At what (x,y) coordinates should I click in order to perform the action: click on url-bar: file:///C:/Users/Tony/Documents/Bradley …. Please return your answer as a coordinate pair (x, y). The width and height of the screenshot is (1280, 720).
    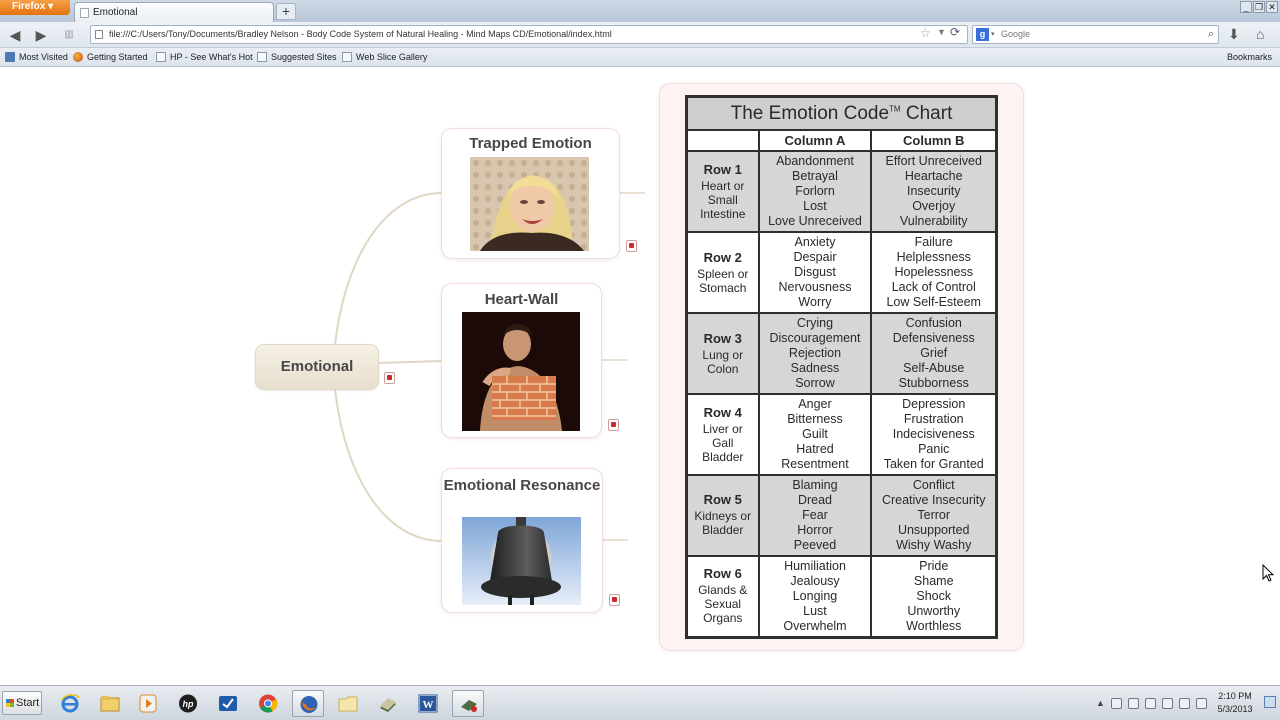
    Looking at the image, I should click on (529, 34).